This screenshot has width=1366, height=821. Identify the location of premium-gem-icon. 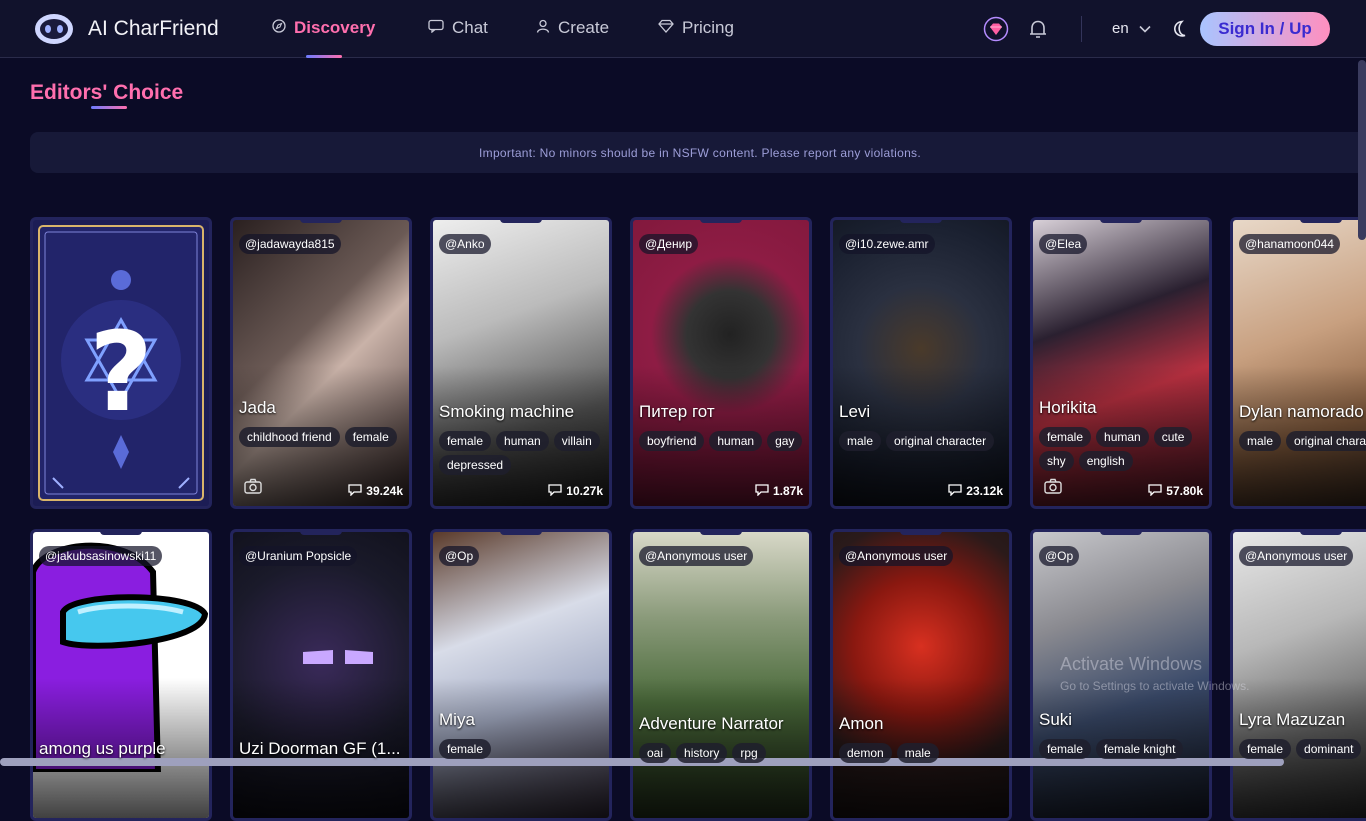
(996, 29).